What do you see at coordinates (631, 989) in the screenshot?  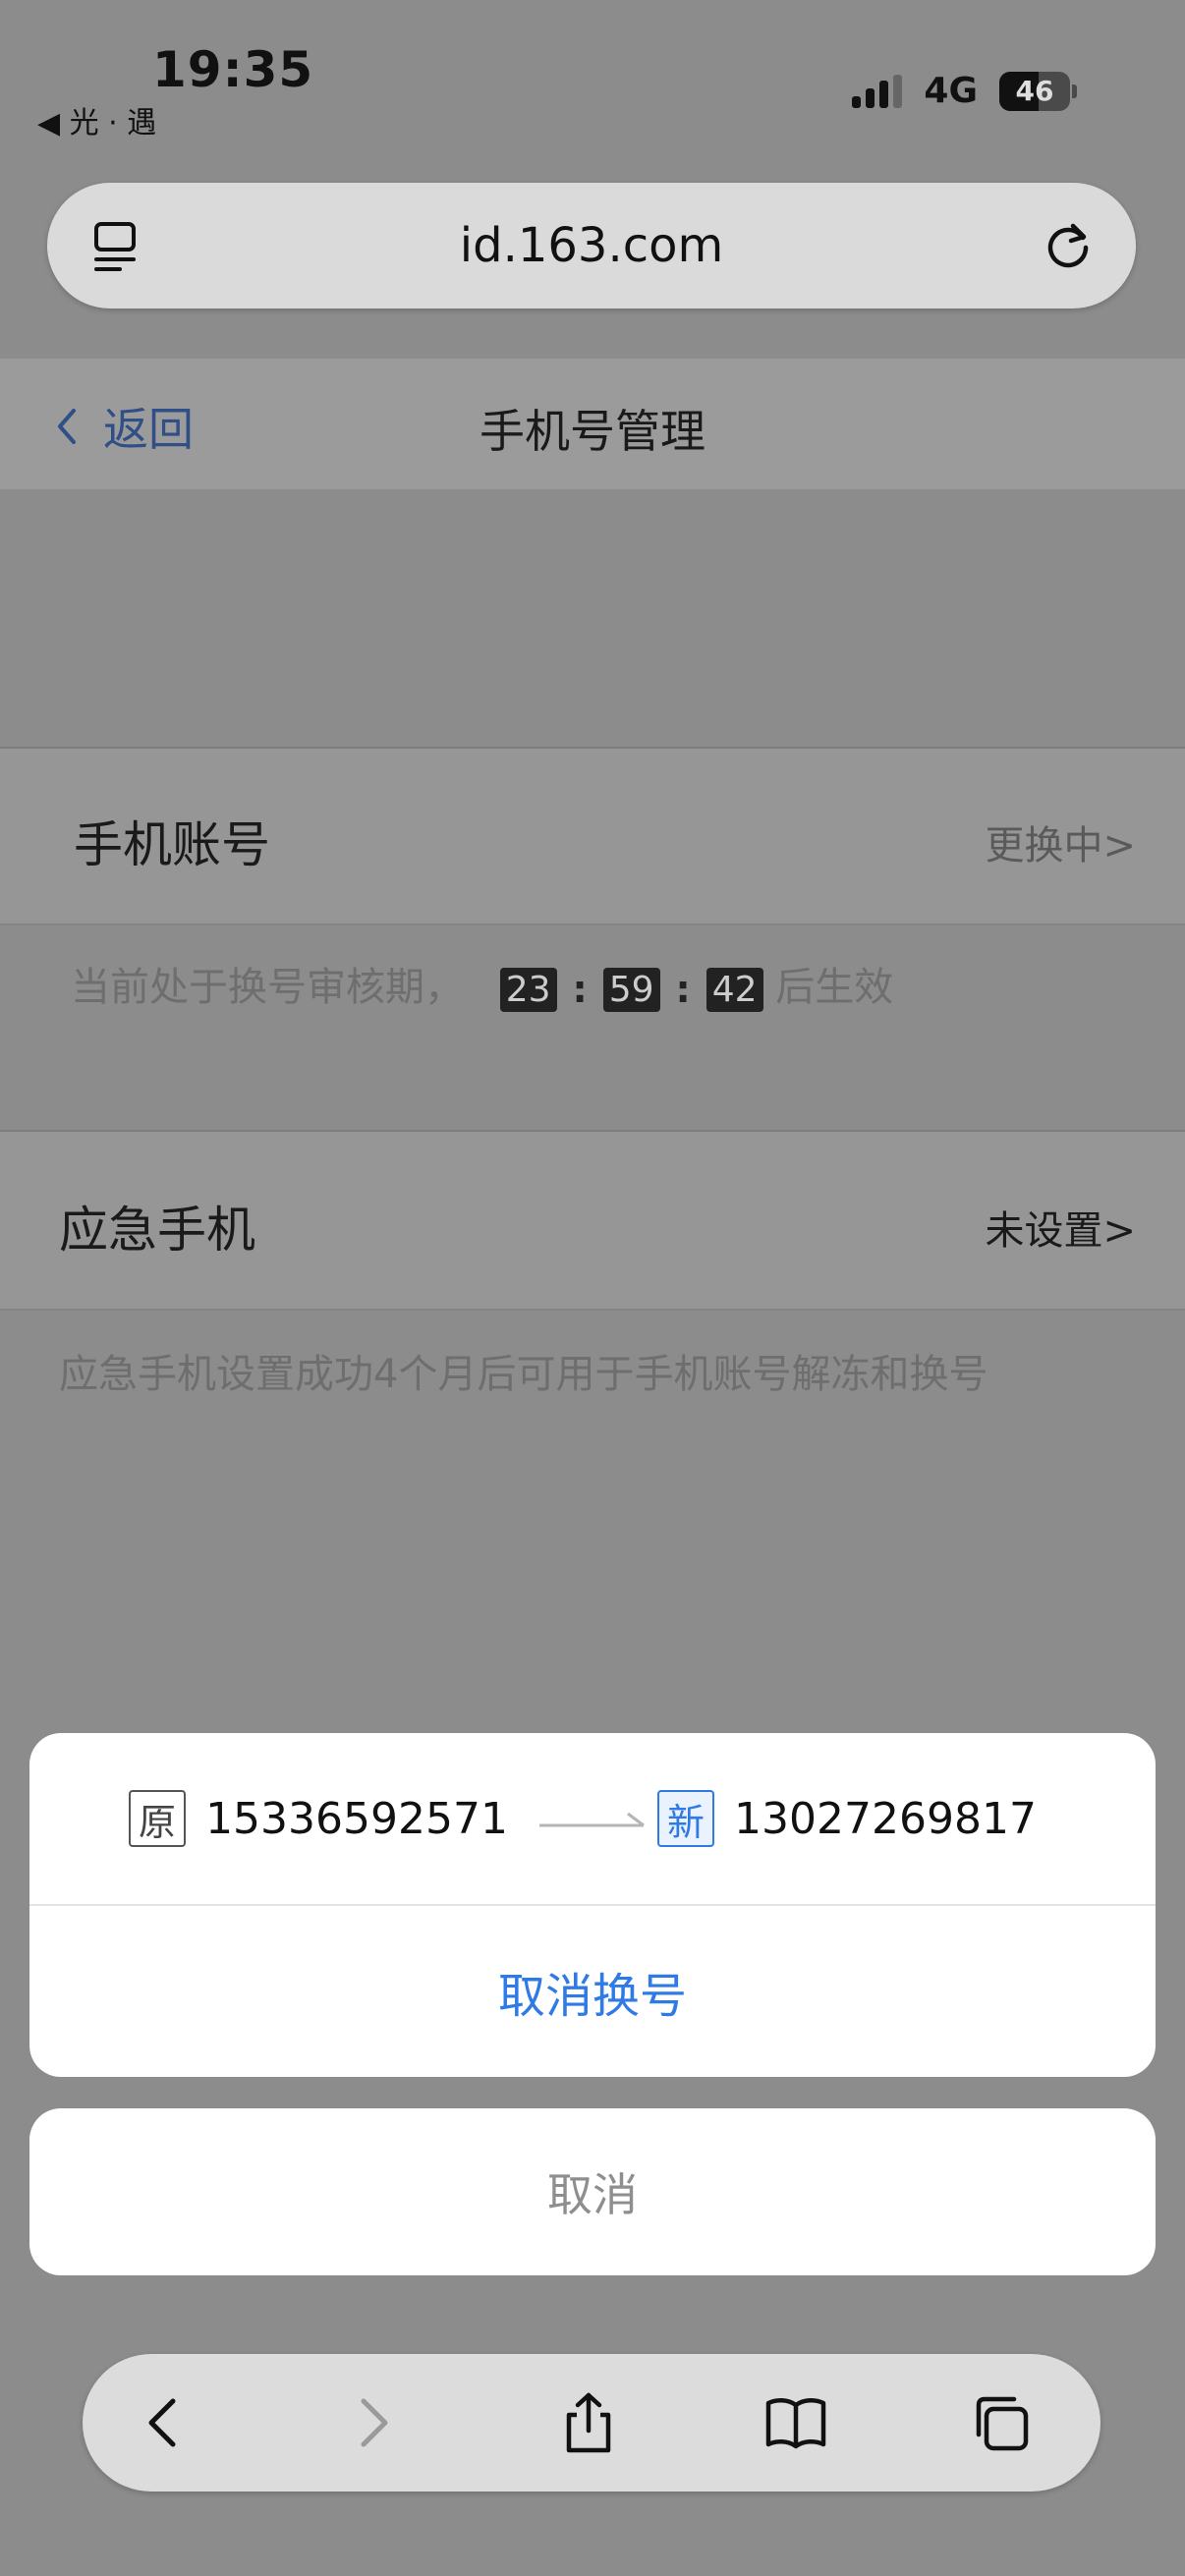 I see `countdown-minutes: 59` at bounding box center [631, 989].